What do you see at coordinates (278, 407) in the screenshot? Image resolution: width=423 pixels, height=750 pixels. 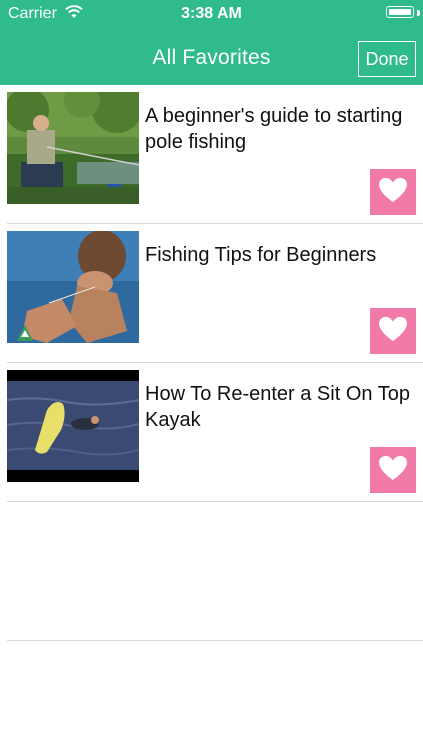 I see `favorite-title: How To Re-enter a Sit On Top Kayak` at bounding box center [278, 407].